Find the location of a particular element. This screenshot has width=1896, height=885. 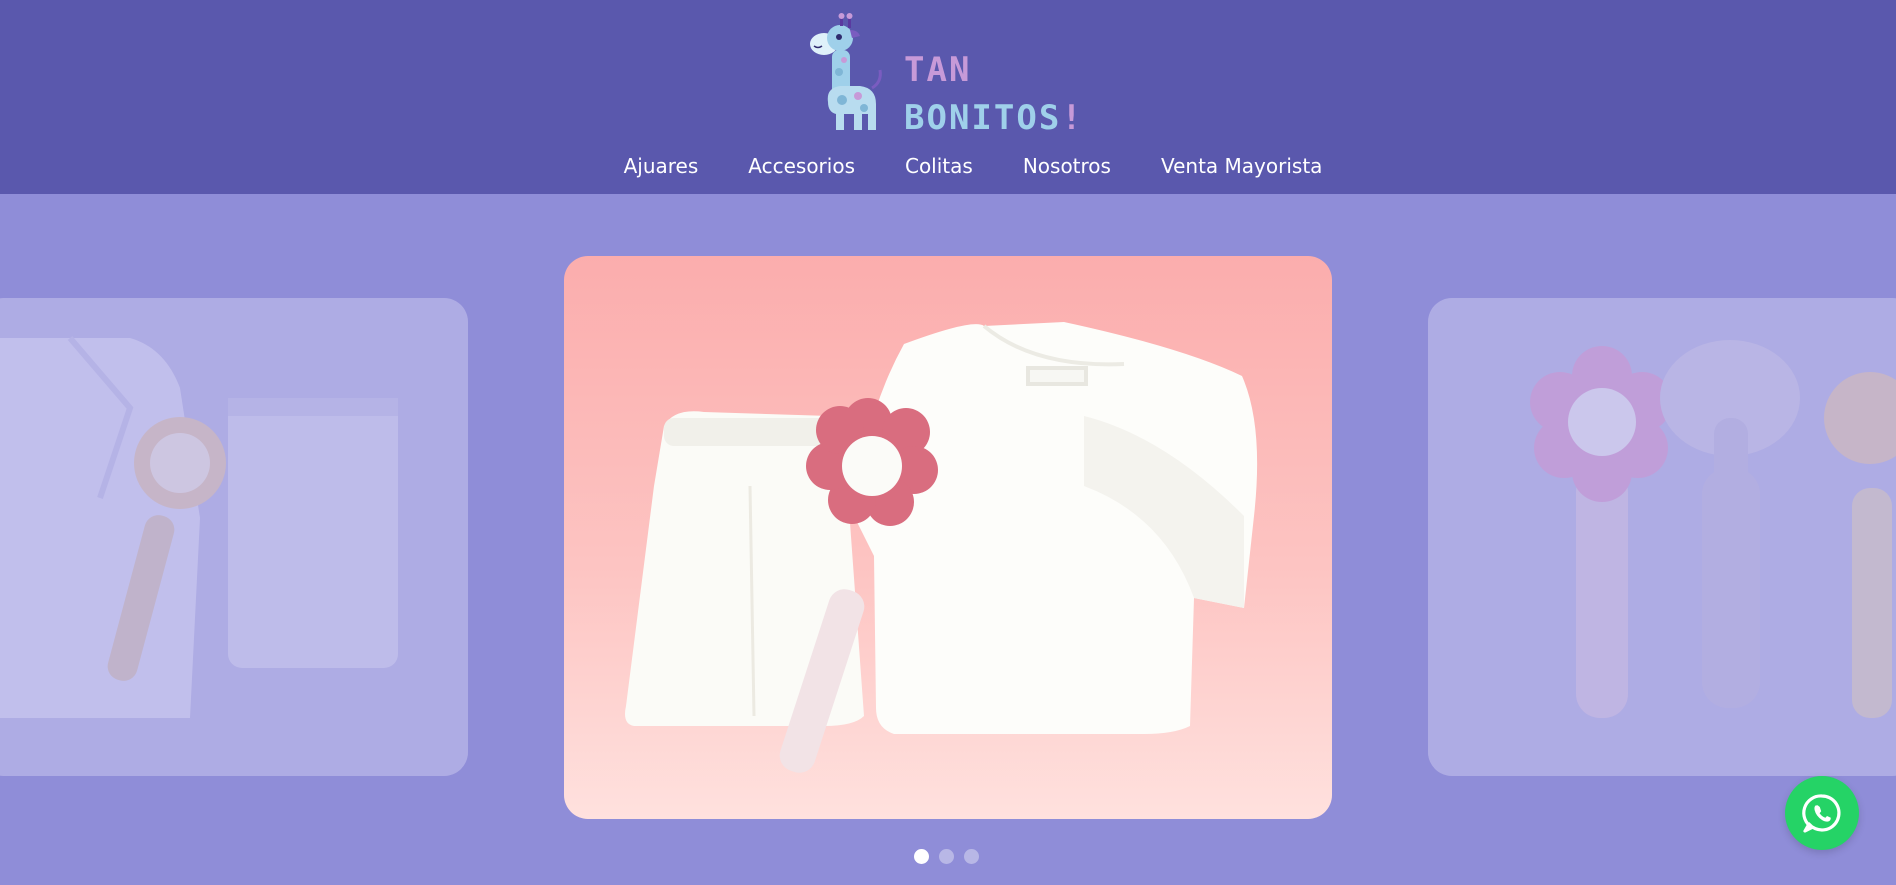

brand-wordmark-line-1: TAN is located at coordinates (937, 70).